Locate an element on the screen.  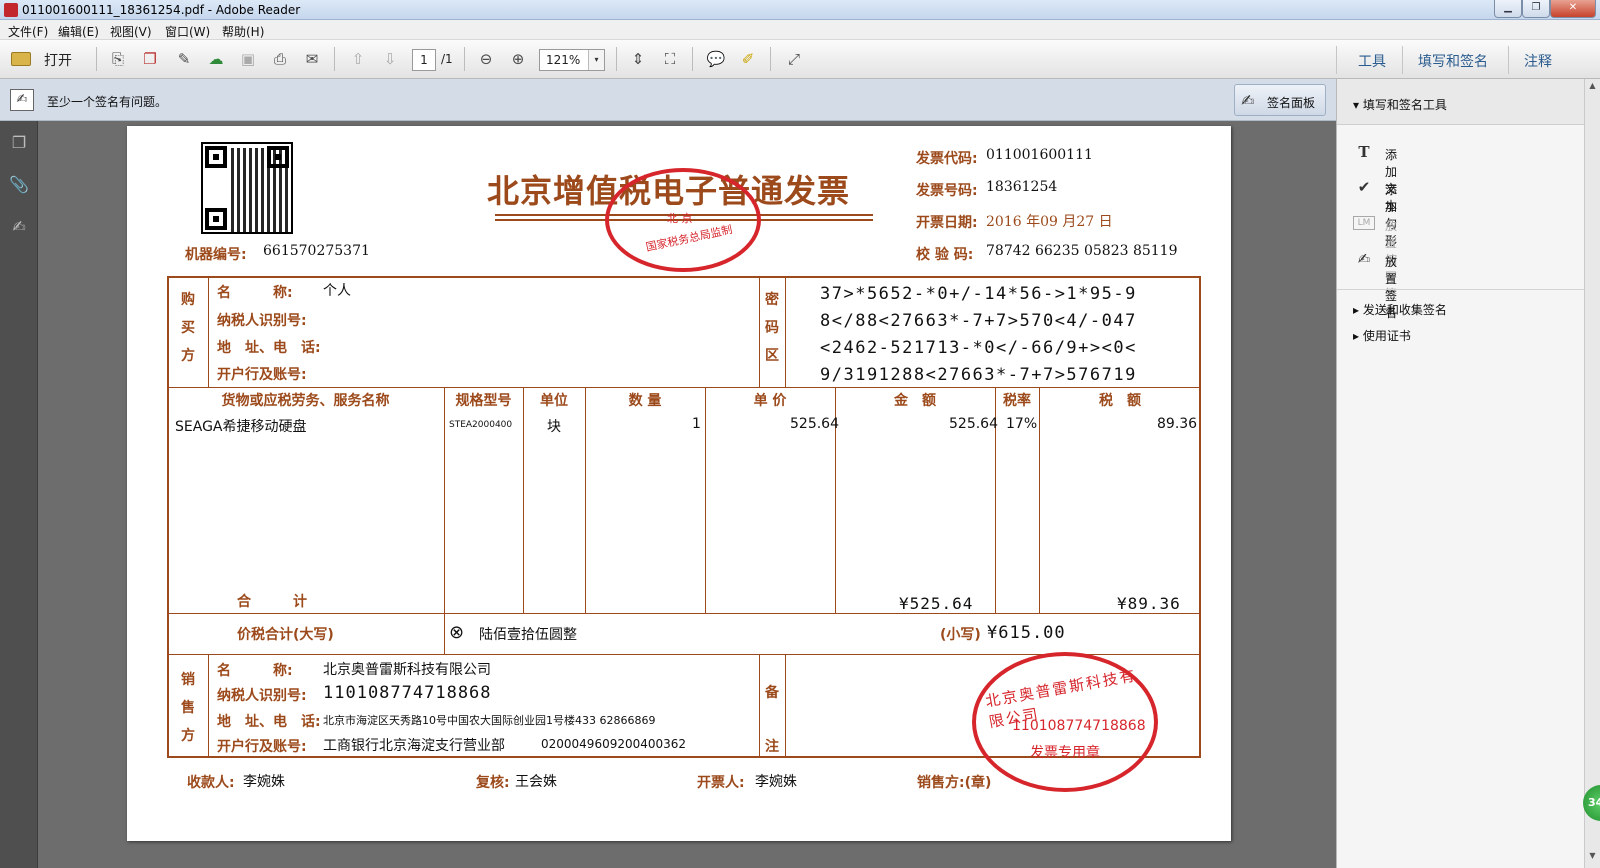
cipher-line: 37>*5652-*0+/-14*56->1*95-9 is located at coordinates (978, 294).